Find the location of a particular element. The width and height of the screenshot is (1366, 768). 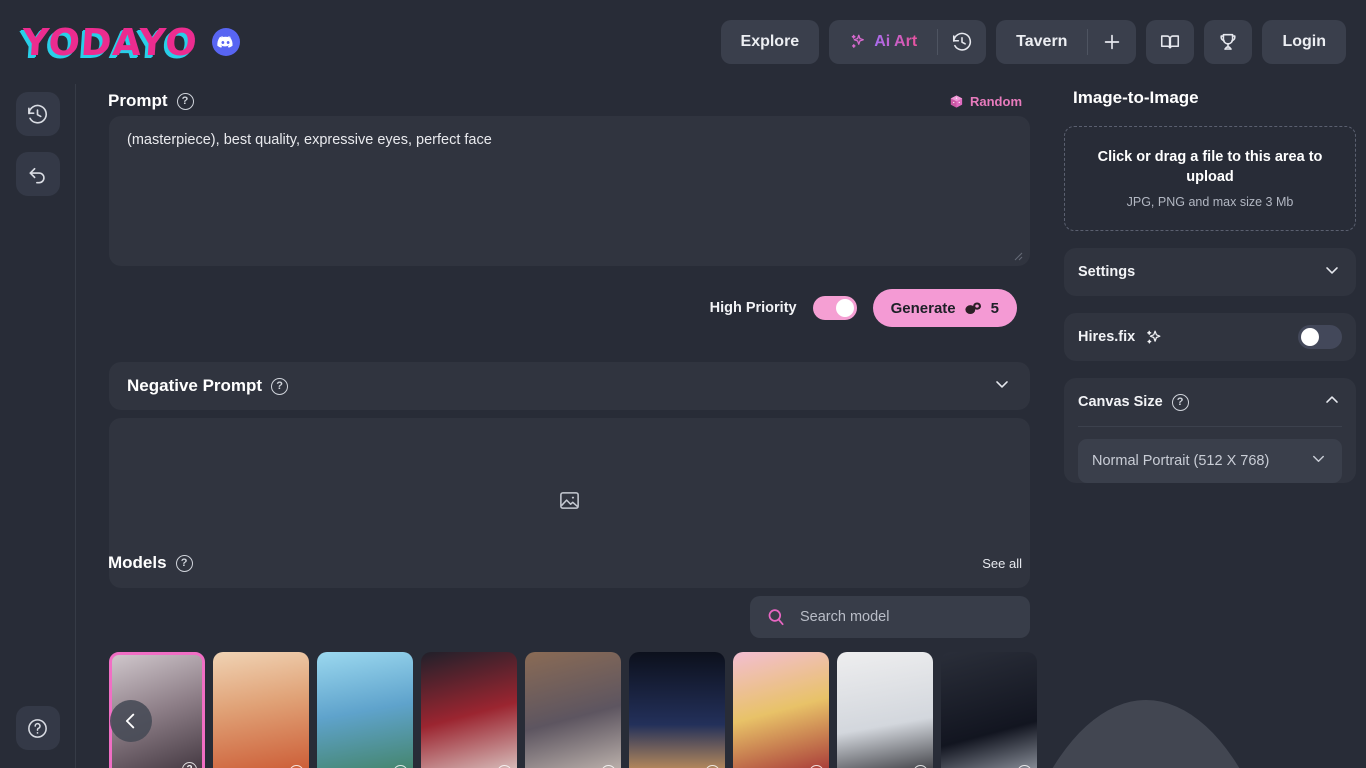

plus-icon is located at coordinates (1112, 42).